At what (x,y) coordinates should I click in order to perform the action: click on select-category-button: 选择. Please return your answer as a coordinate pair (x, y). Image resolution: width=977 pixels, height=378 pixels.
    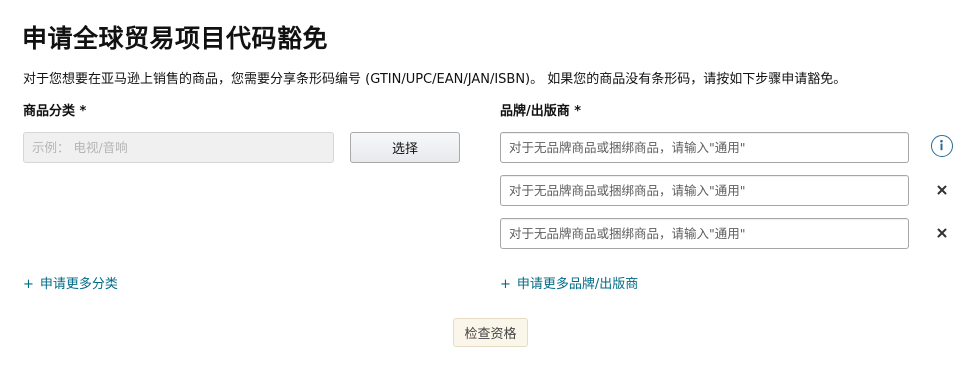
    Looking at the image, I should click on (405, 147).